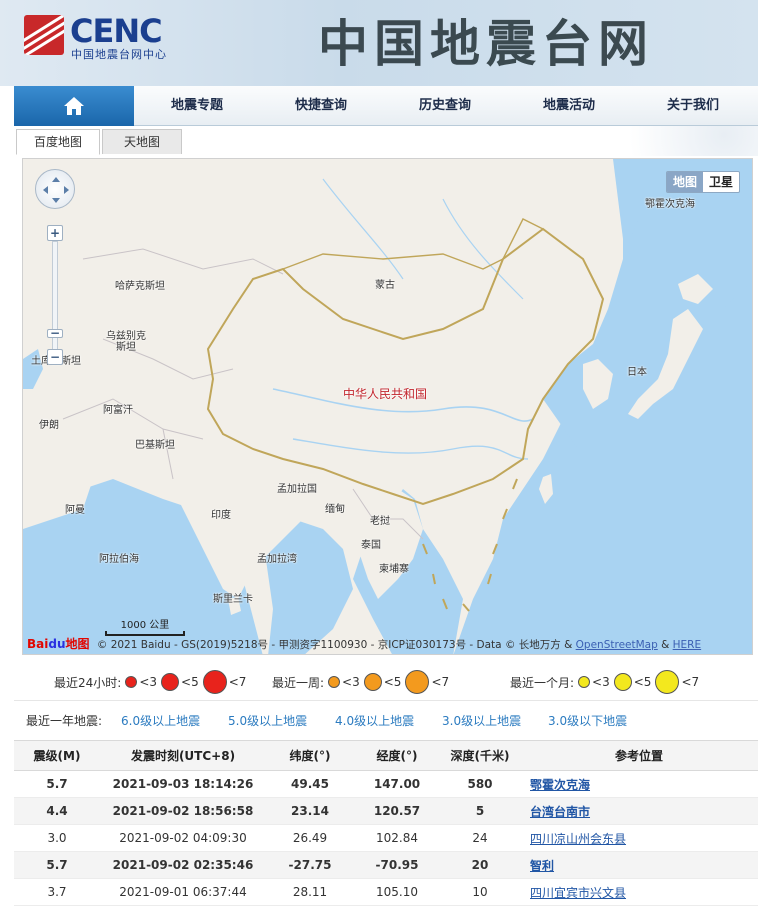  Describe the element at coordinates (57, 892) in the screenshot. I see `cell-magnitude: 3.7` at that location.